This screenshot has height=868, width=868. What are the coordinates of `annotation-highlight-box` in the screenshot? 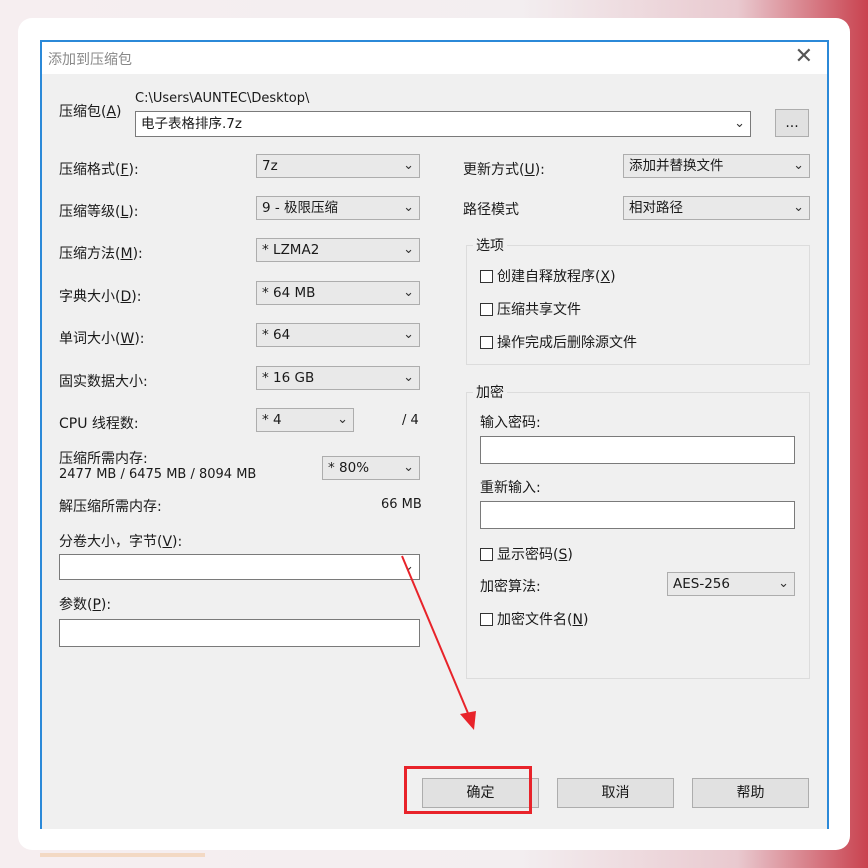 It's located at (468, 790).